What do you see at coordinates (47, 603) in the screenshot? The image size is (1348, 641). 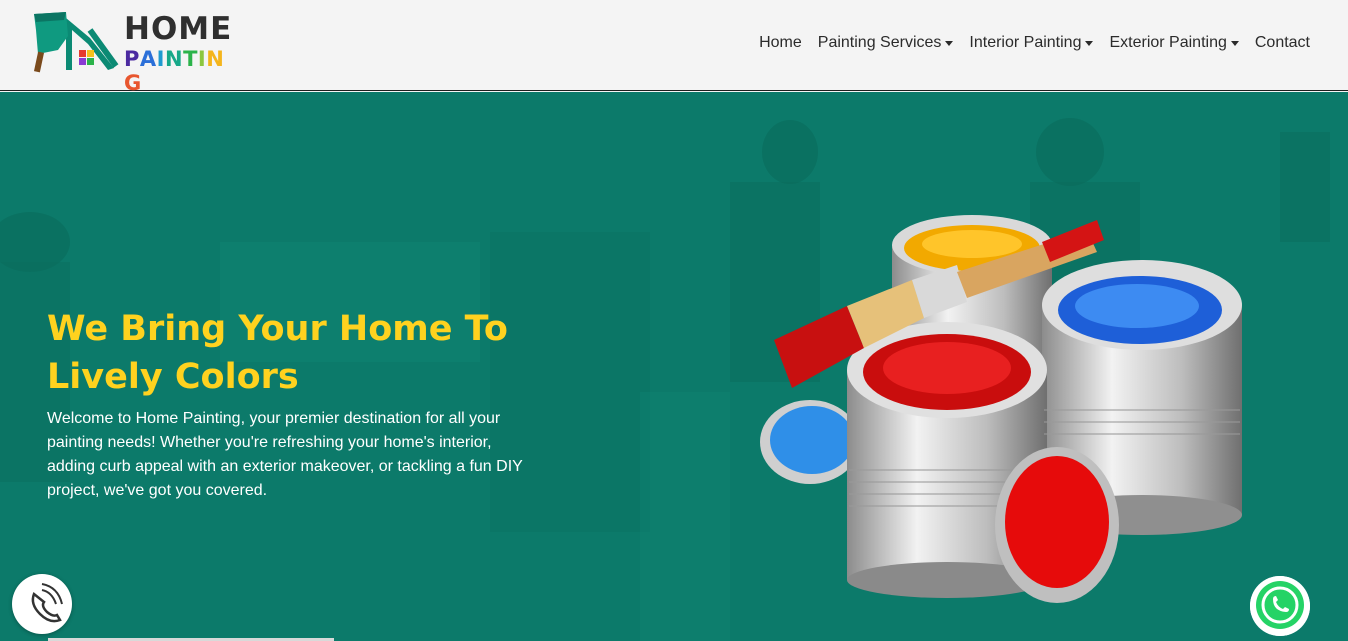 I see `phone-icon` at bounding box center [47, 603].